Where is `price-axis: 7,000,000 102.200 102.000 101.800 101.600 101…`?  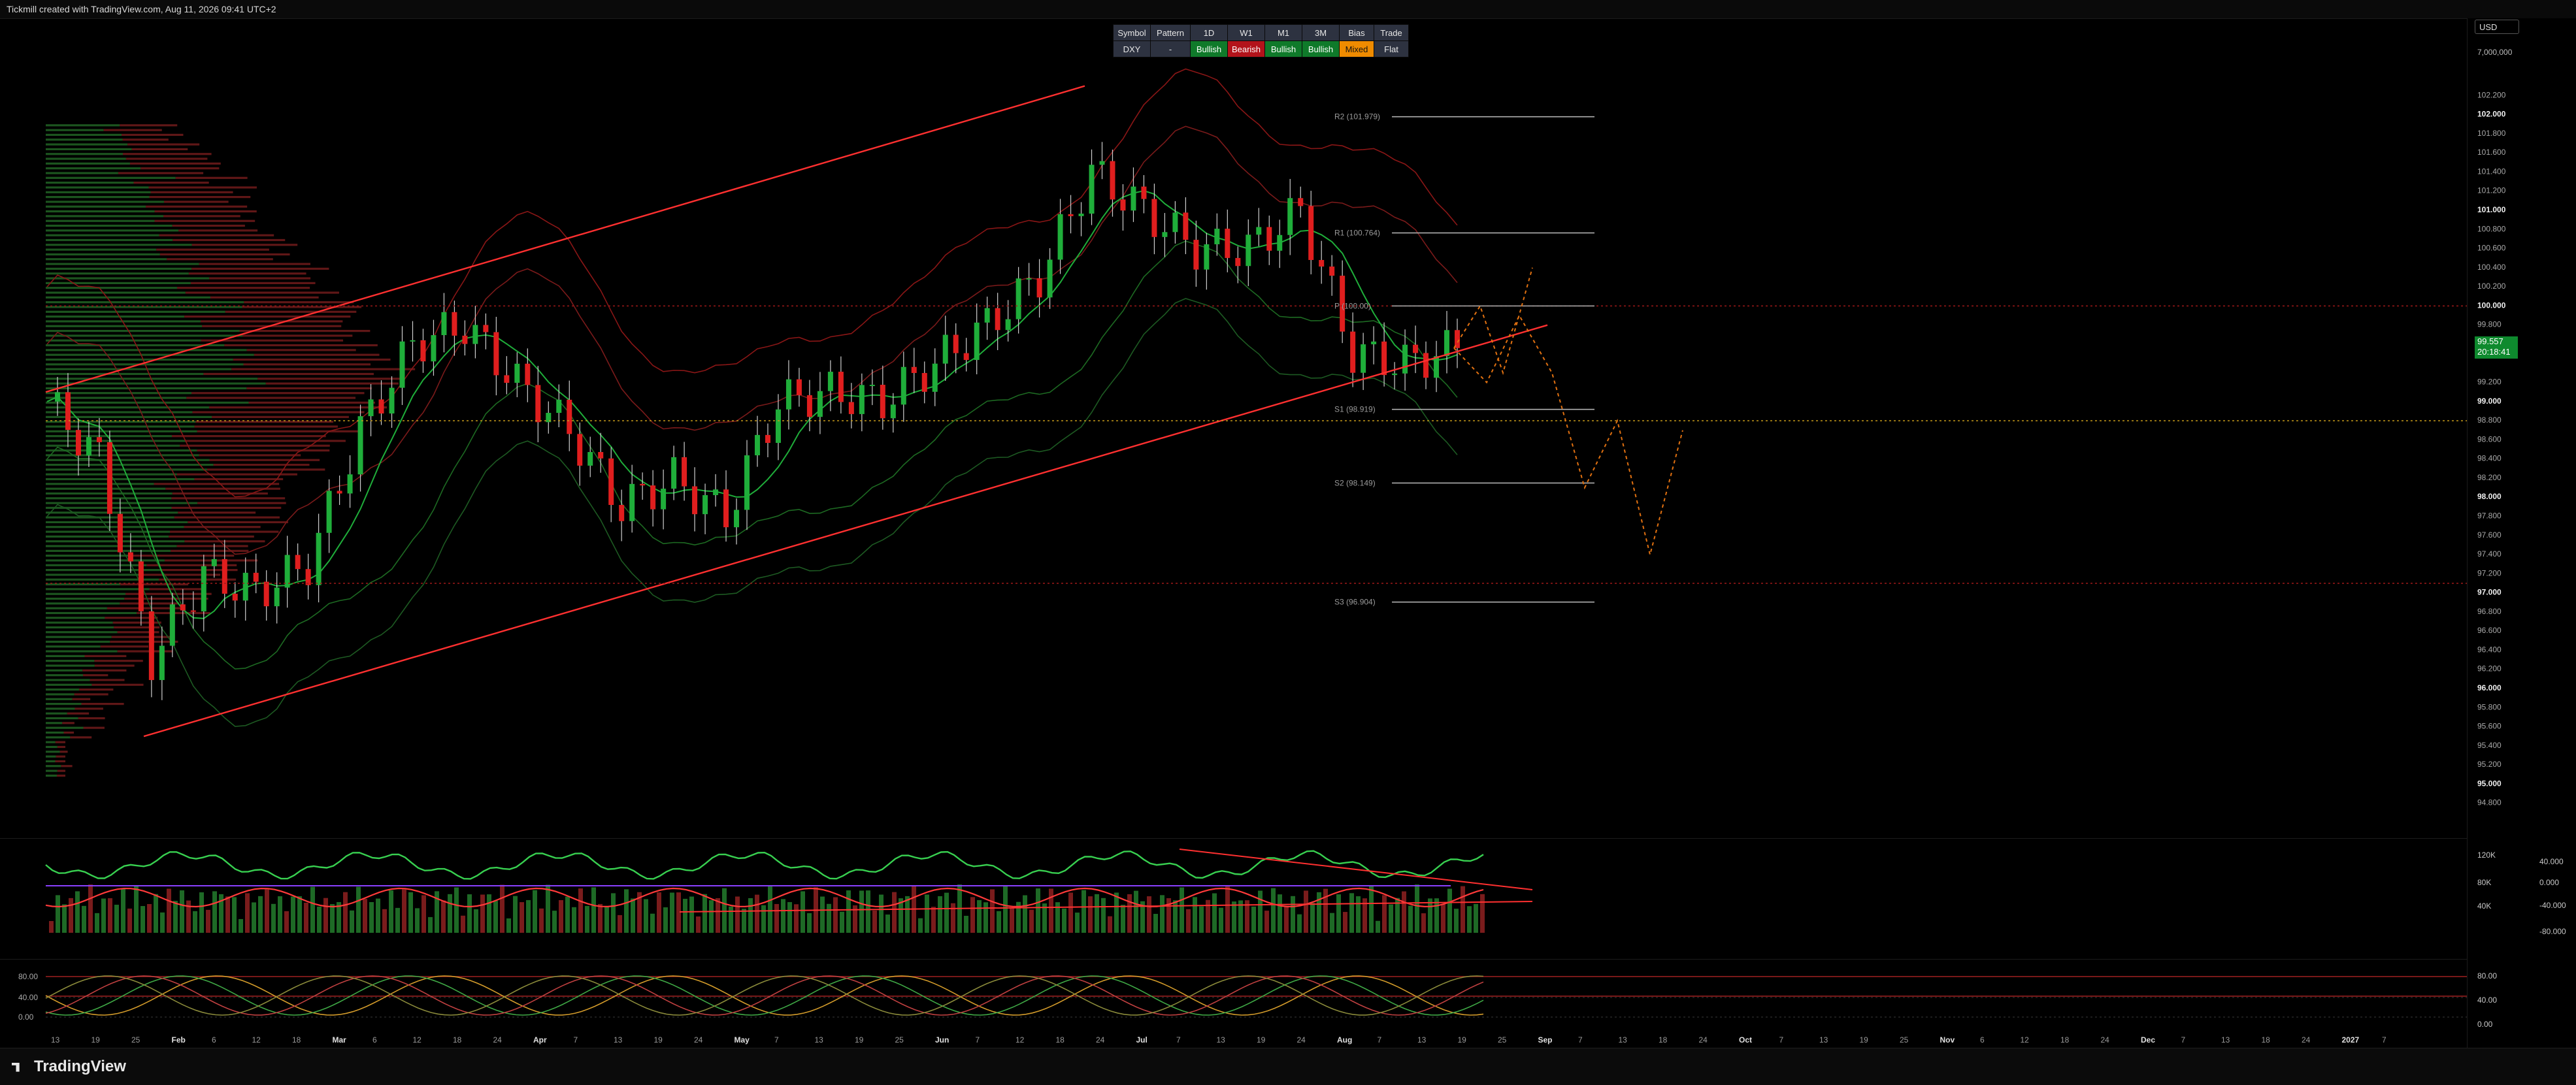
price-axis: 7,000,000 102.200 102.000 101.800 101.600 101… is located at coordinates (2521, 534).